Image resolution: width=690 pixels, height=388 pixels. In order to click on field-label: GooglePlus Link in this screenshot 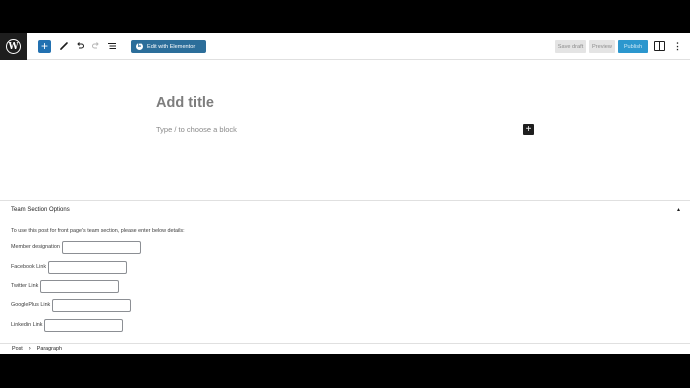, I will do `click(31, 305)`.